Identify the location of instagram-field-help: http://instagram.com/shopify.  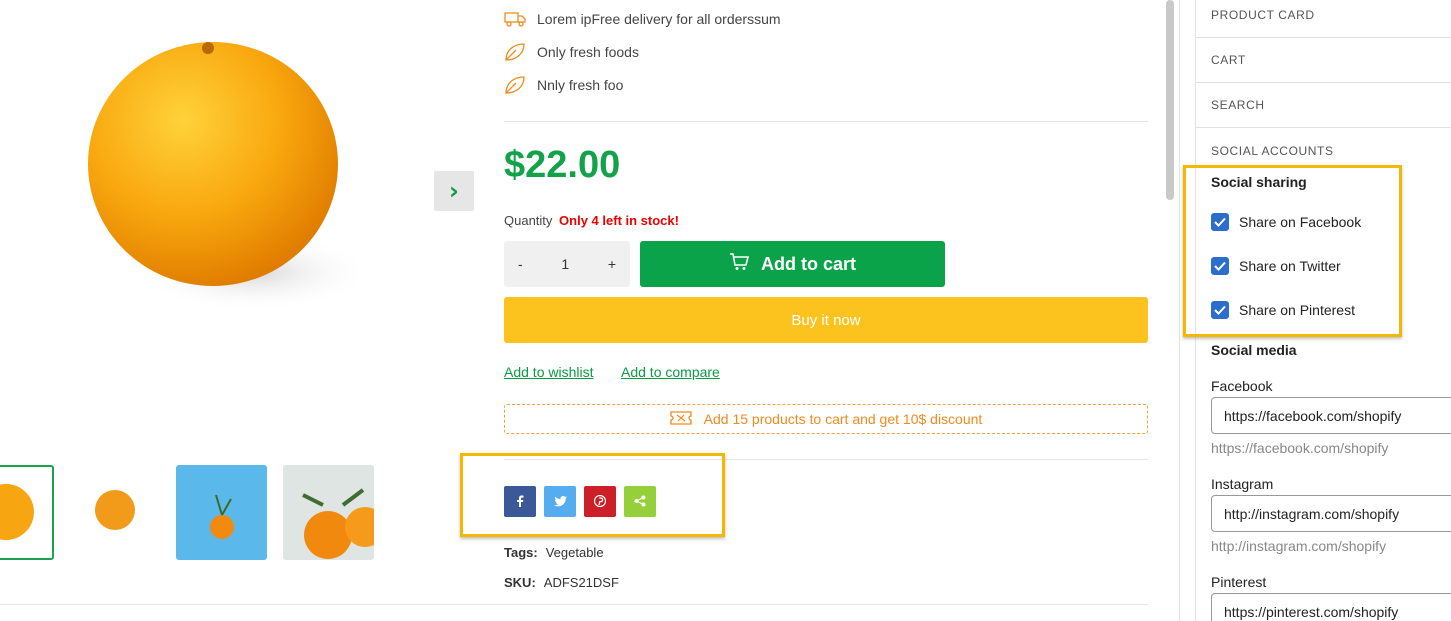
(1299, 546).